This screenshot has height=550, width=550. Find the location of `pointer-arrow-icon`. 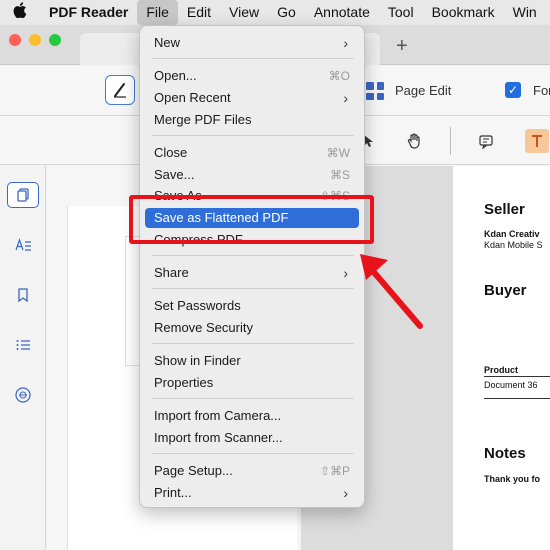

pointer-arrow-icon is located at coordinates (391, 291).